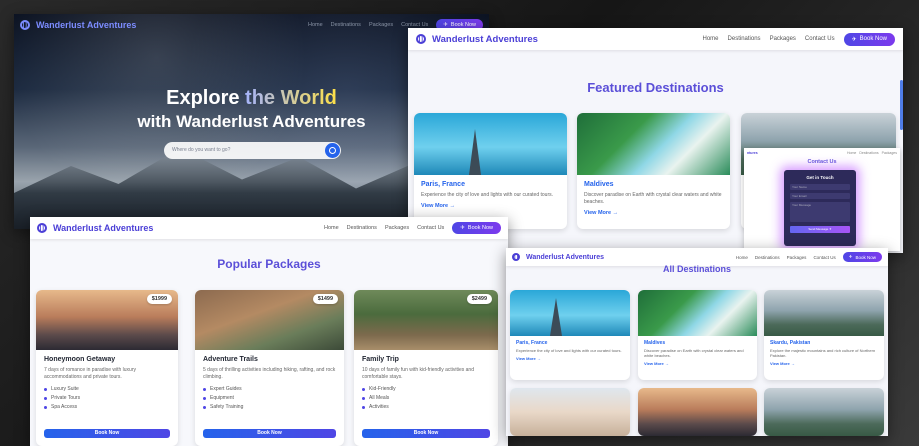 This screenshot has width=919, height=446. I want to click on mini-nav-destinations: Destinations, so click(868, 153).